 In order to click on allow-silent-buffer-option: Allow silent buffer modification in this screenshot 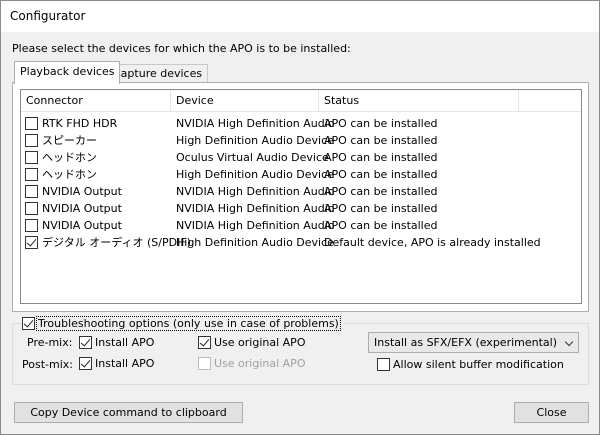, I will do `click(470, 365)`.